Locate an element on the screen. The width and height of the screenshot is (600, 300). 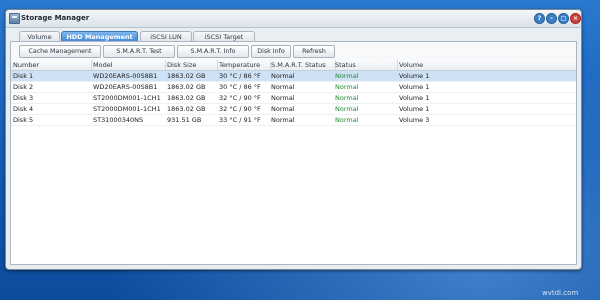
cell-number: Disk 4 is located at coordinates (23, 109).